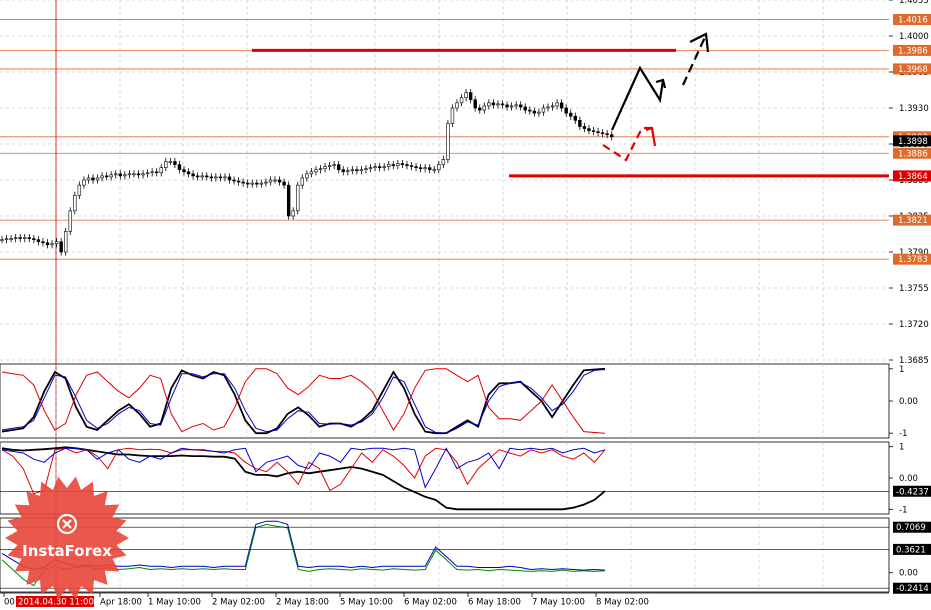 This screenshot has width=931, height=610. Describe the element at coordinates (9, 603) in the screenshot. I see `time-tick-label: 00` at that location.